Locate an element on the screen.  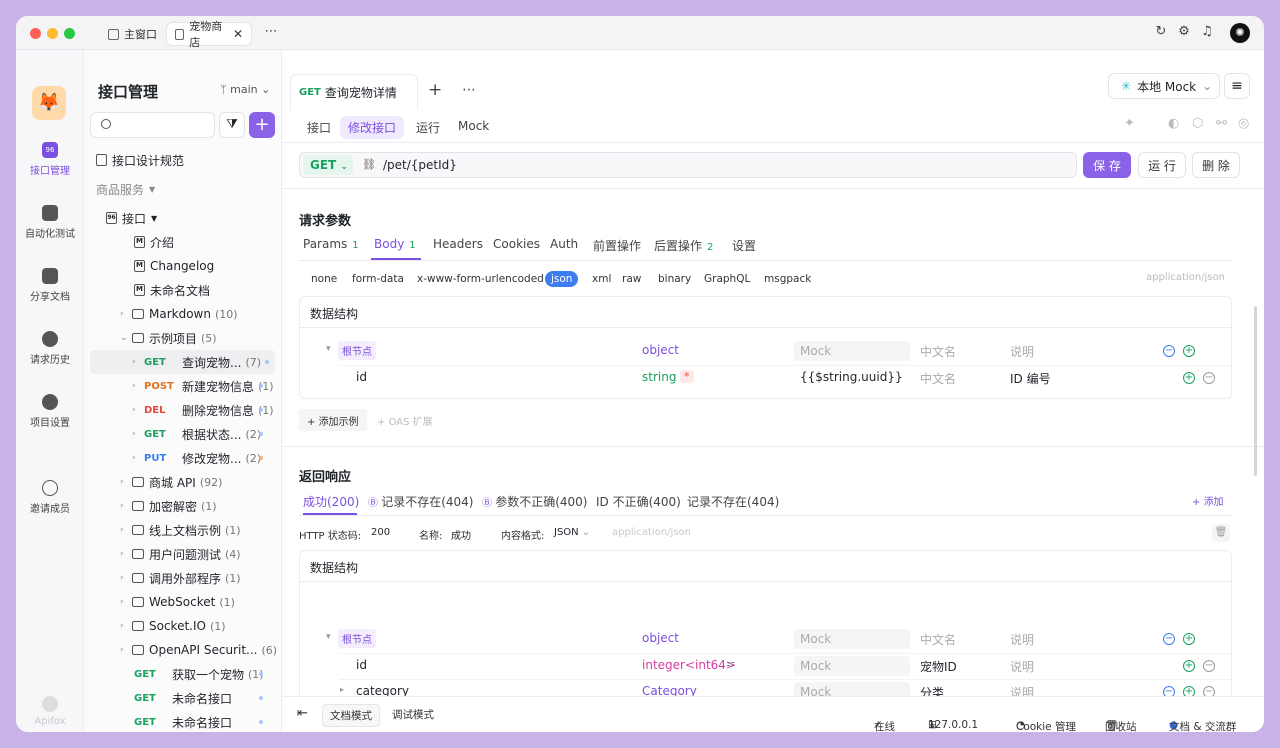
tree-doc: M Changelog is located at coordinates (182, 266).